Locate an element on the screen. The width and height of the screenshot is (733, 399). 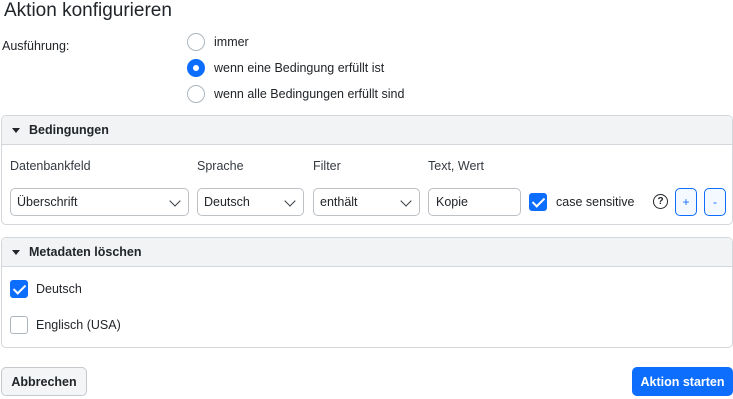
metadata-title: Metadaten löschen is located at coordinates (85, 252).